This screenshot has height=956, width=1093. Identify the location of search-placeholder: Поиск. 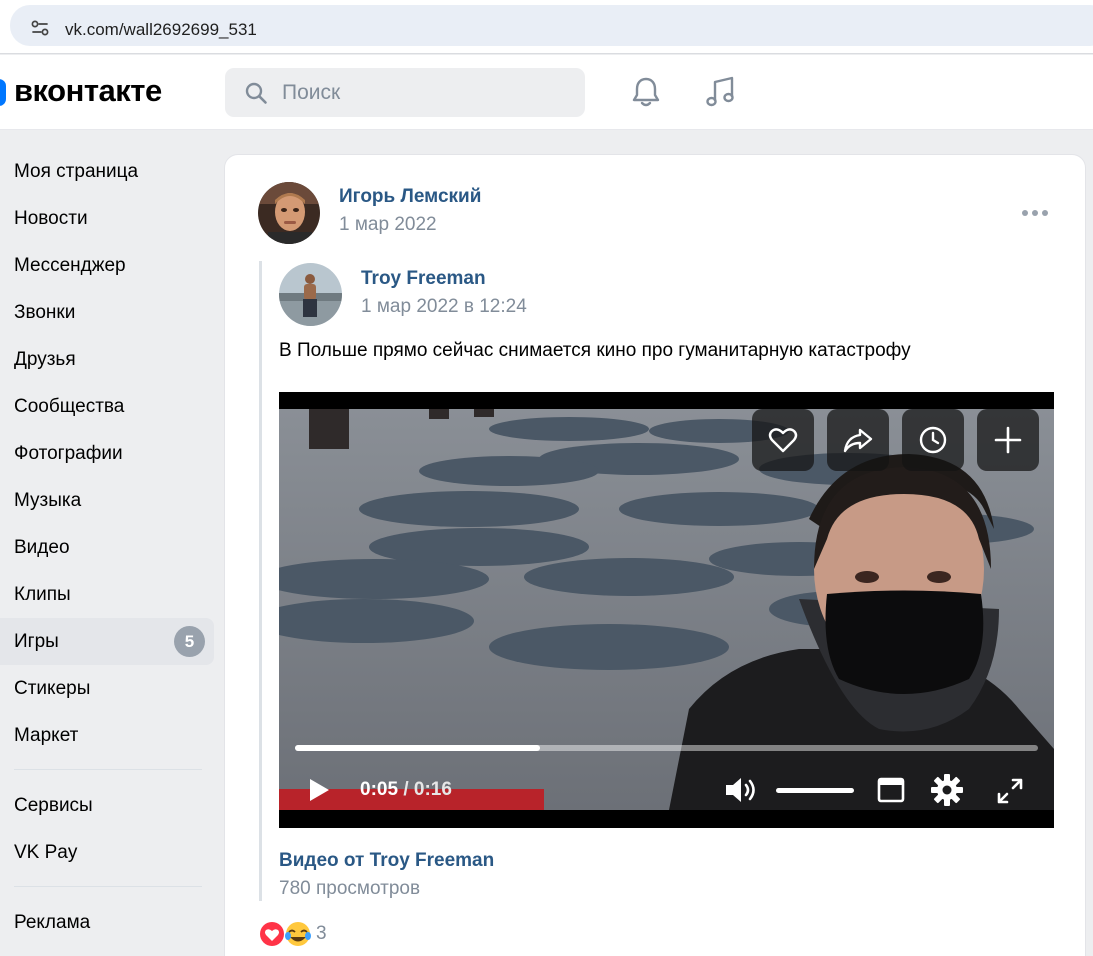
(311, 92).